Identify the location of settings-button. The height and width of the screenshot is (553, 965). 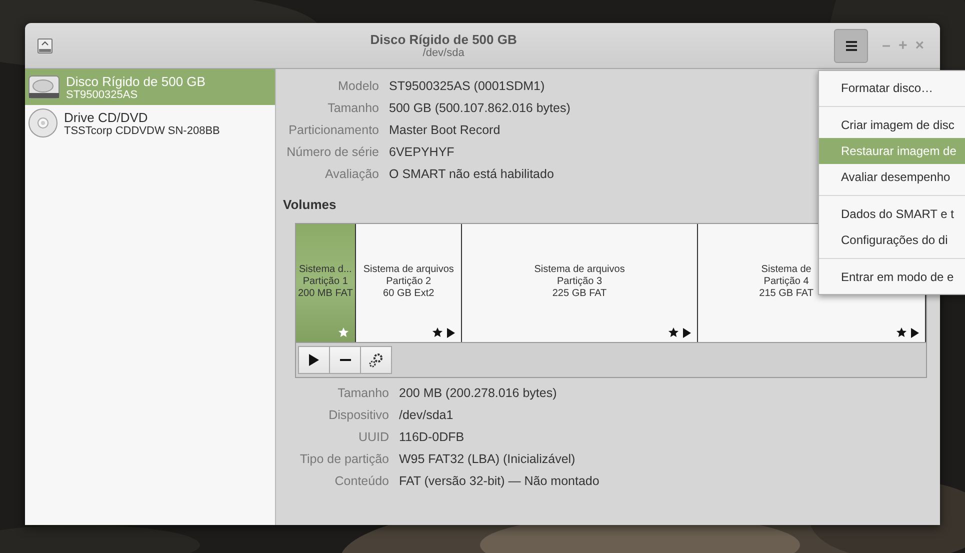
(376, 360).